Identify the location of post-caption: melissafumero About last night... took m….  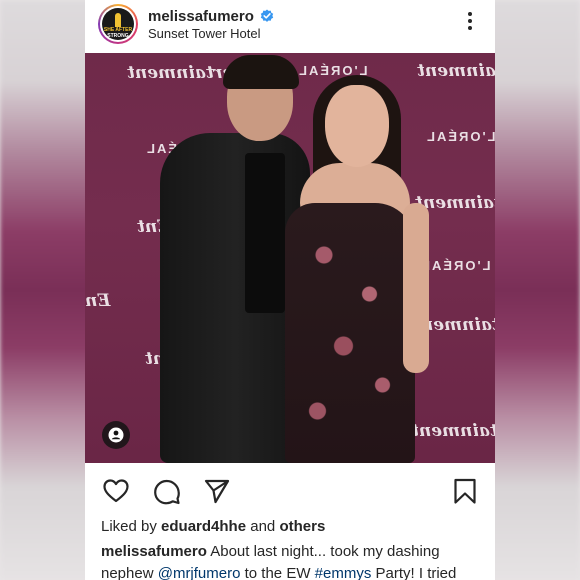
(279, 561).